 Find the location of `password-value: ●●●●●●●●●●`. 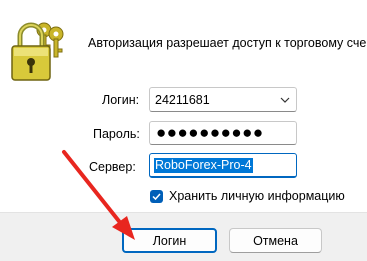

password-value: ●●●●●●●●●● is located at coordinates (210, 132).